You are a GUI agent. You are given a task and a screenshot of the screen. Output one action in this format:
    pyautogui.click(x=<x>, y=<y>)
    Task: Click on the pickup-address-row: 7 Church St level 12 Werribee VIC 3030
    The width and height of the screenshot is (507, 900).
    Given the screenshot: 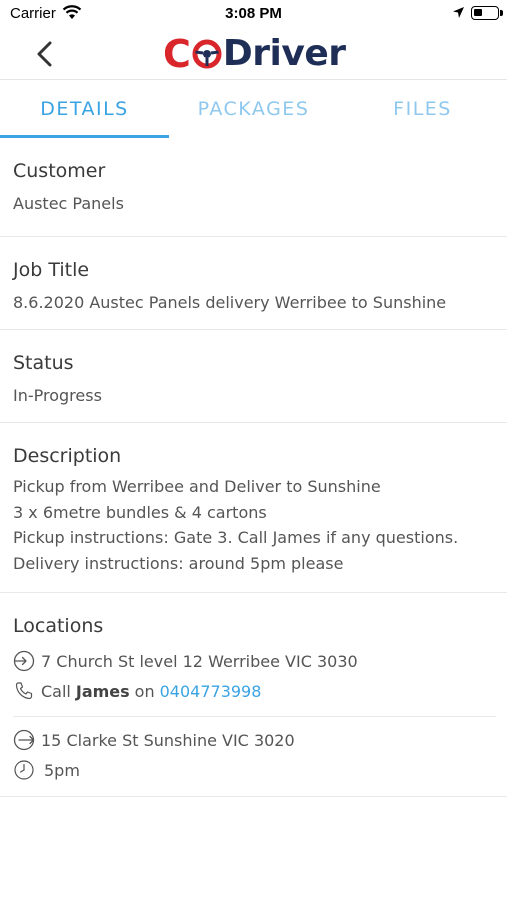 What is the action you would take?
    pyautogui.click(x=253, y=661)
    